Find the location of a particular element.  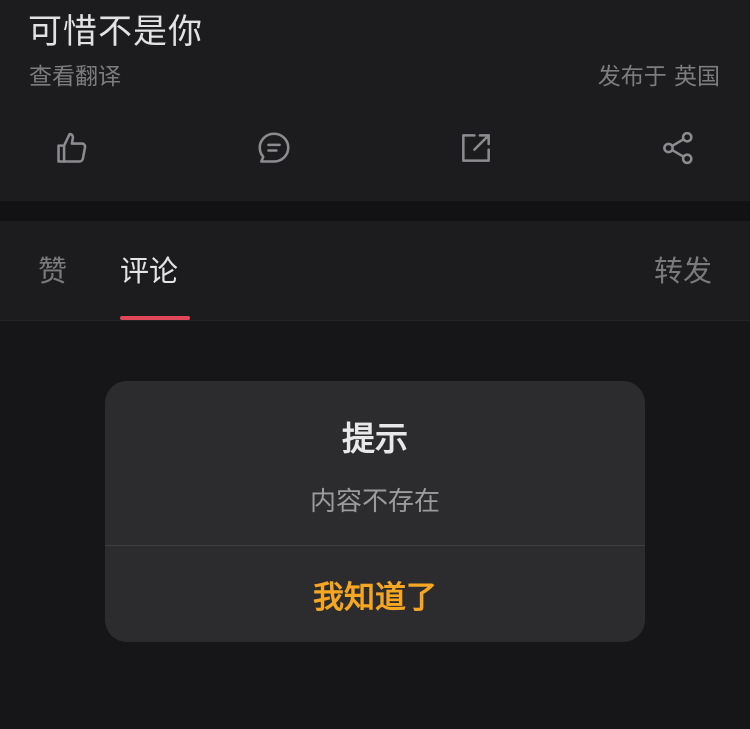

tab-forward: 转发 is located at coordinates (683, 271).